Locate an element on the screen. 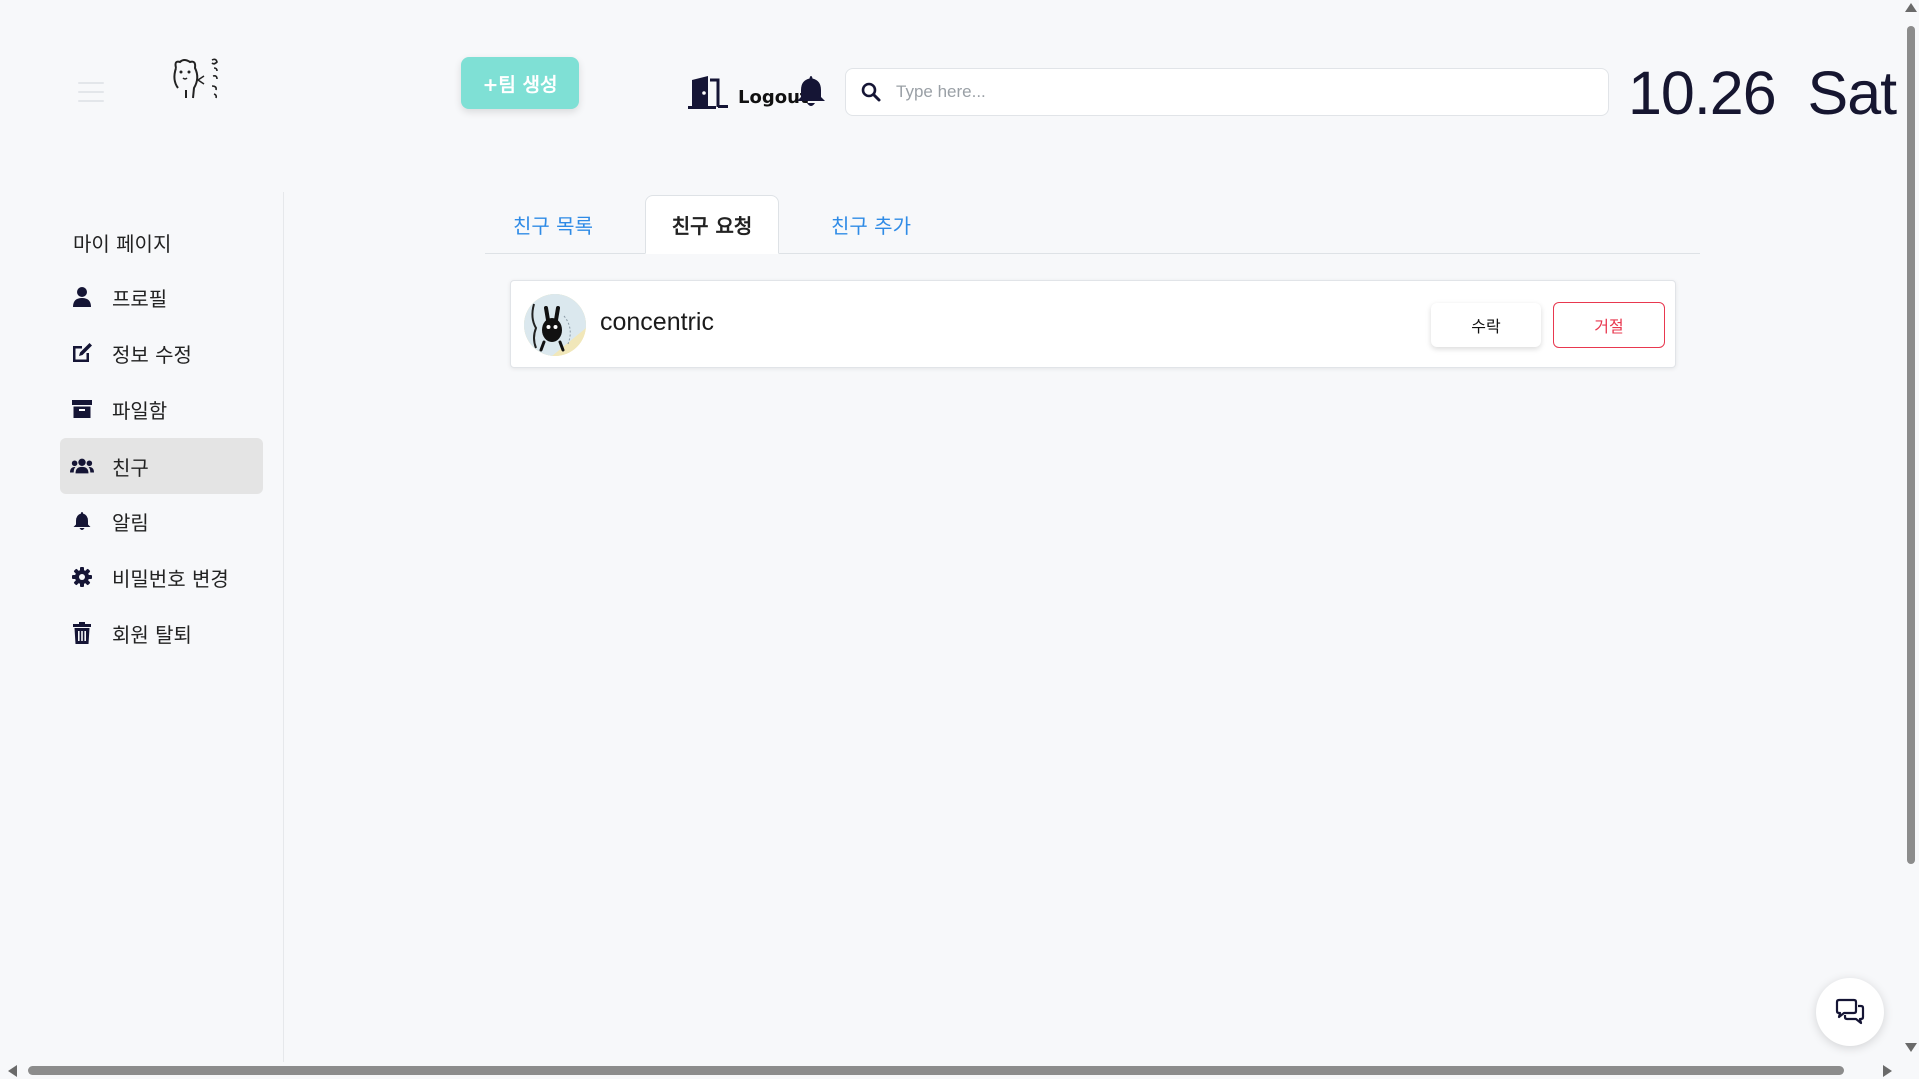 The height and width of the screenshot is (1079, 1919). sidebar-item-label: 정보 수정 is located at coordinates (152, 354).